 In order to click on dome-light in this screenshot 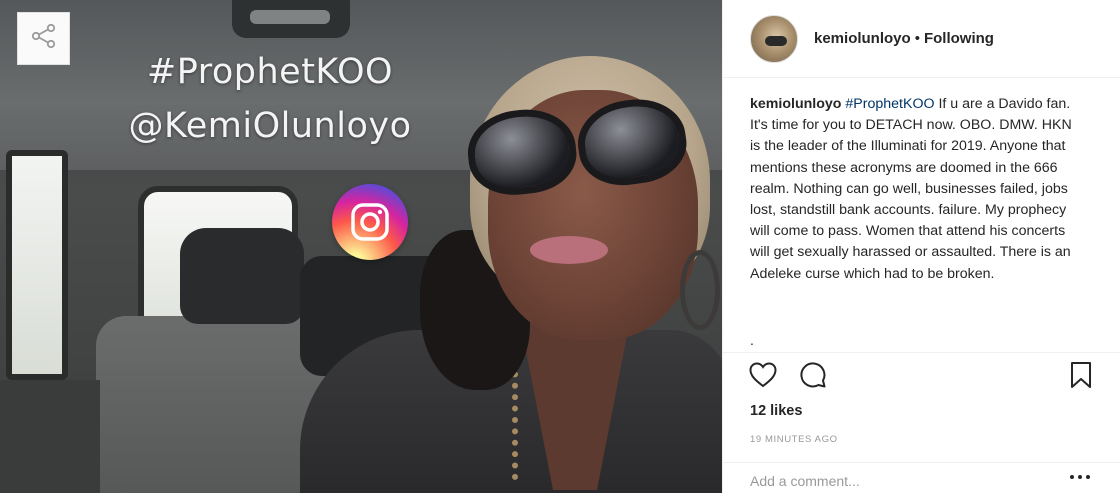, I will do `click(291, 19)`.